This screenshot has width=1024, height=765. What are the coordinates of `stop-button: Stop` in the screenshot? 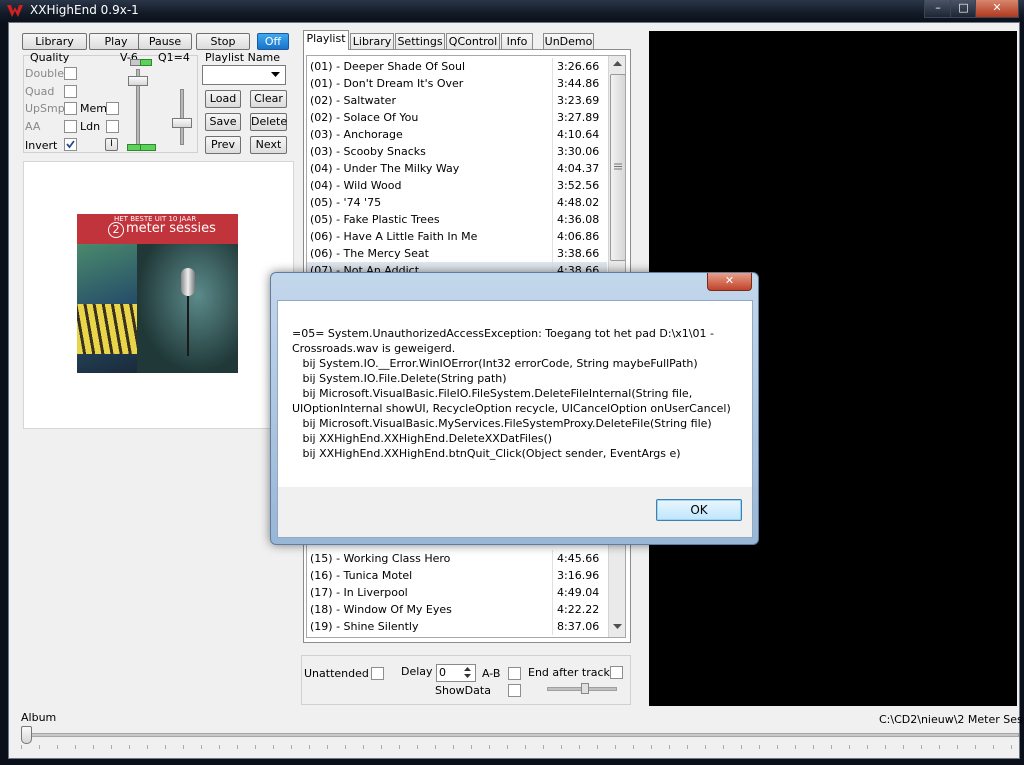 It's located at (223, 41).